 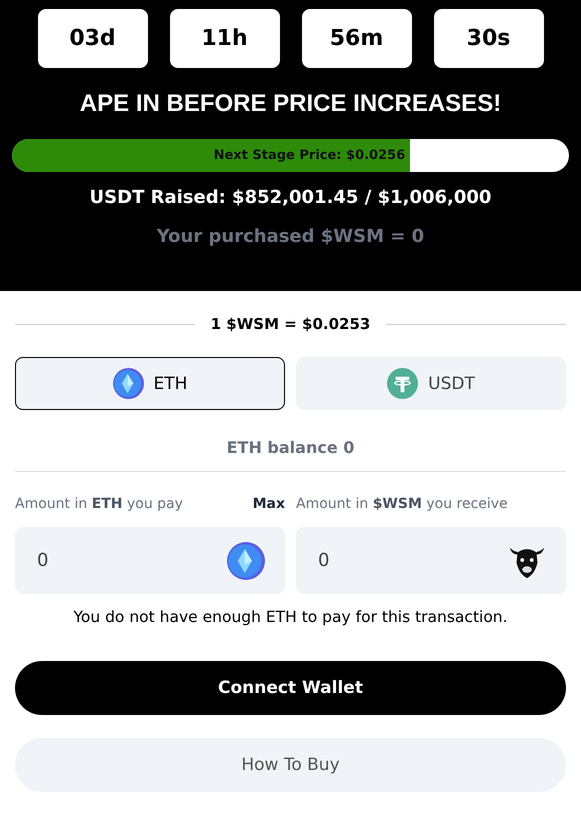 What do you see at coordinates (309, 156) in the screenshot?
I see `progress-label: Next Stage Price: $0.0256` at bounding box center [309, 156].